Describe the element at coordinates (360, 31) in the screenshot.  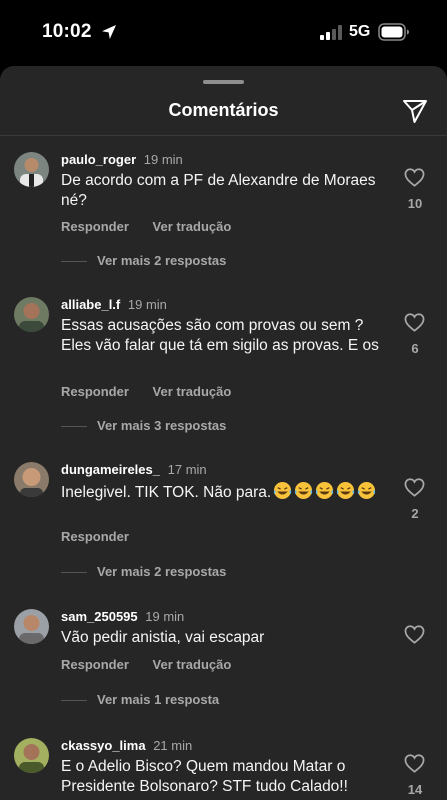
I see `network-type-label: 5G` at that location.